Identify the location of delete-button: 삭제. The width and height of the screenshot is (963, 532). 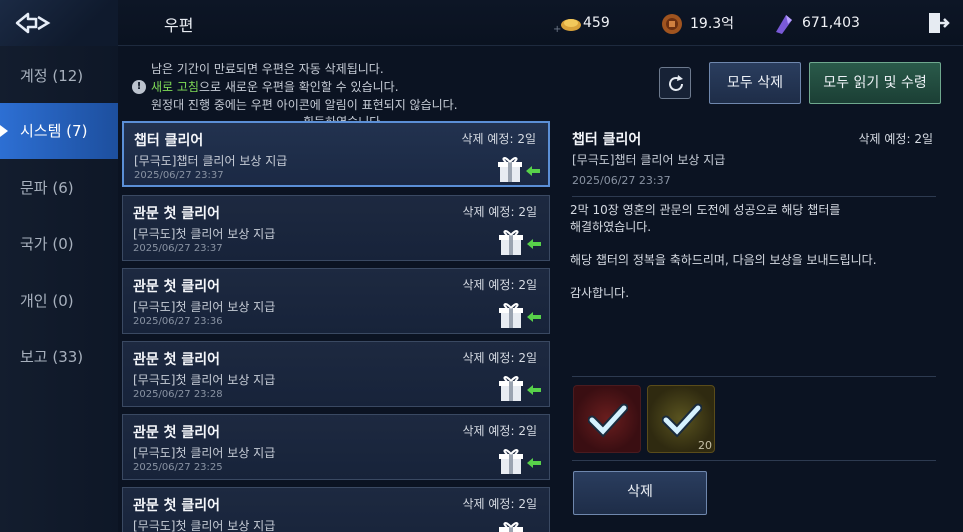
(640, 493).